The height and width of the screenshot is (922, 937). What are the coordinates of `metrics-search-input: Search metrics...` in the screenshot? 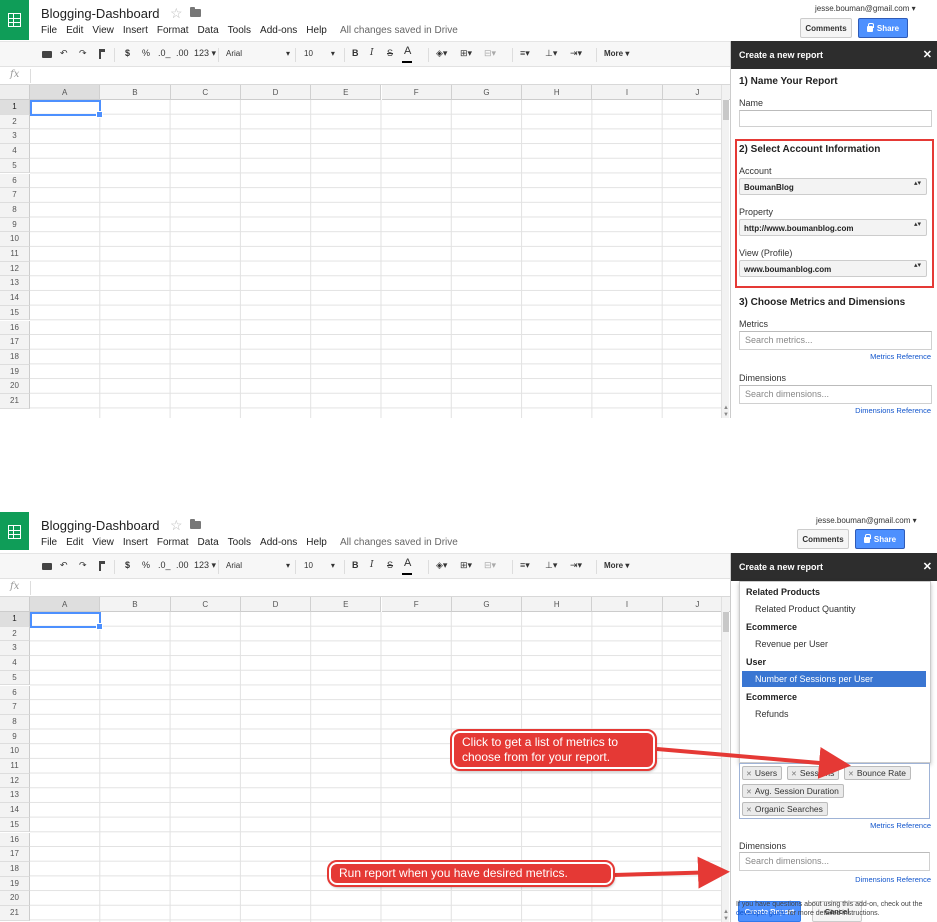 It's located at (835, 340).